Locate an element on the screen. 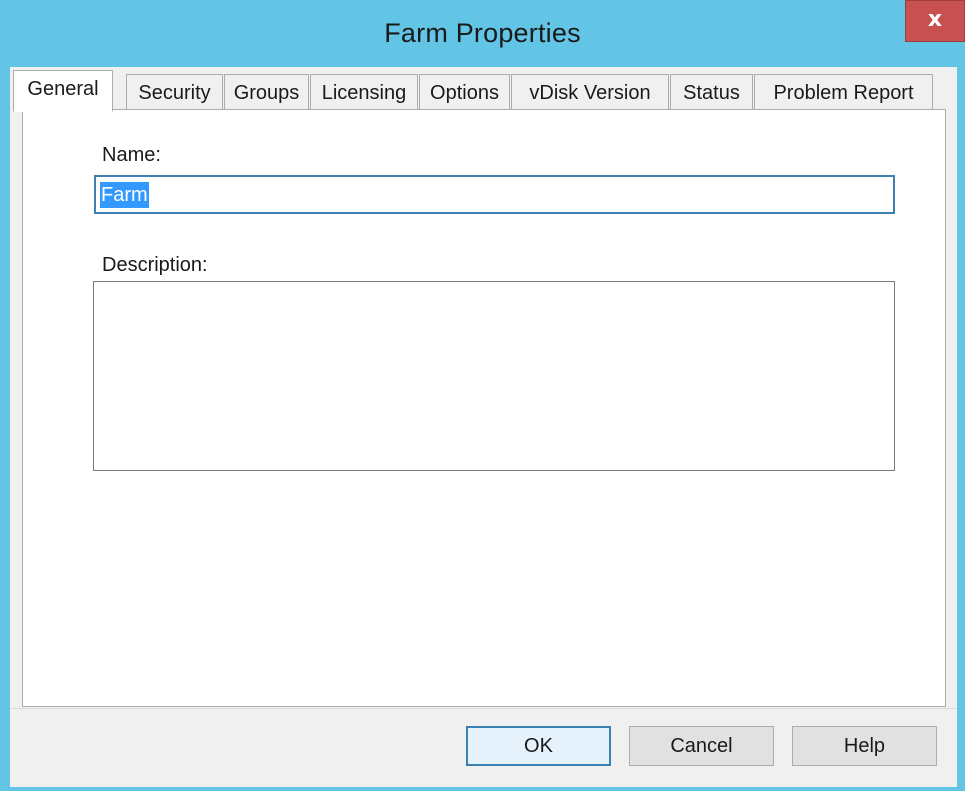 The image size is (965, 791). tab-general: General is located at coordinates (63, 91).